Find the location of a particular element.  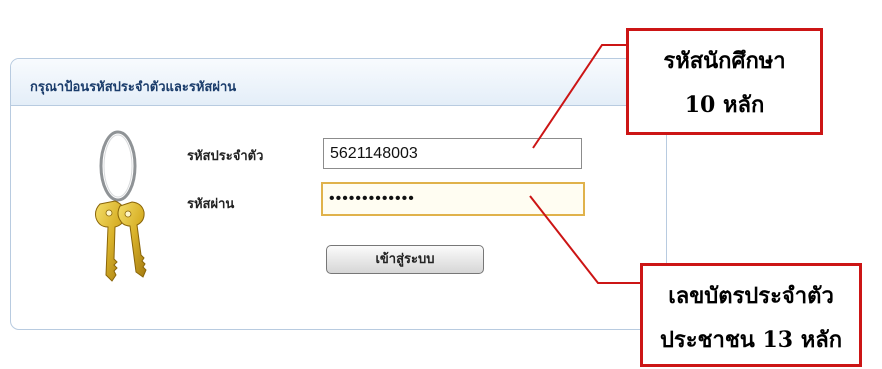

password-input is located at coordinates (453, 199).